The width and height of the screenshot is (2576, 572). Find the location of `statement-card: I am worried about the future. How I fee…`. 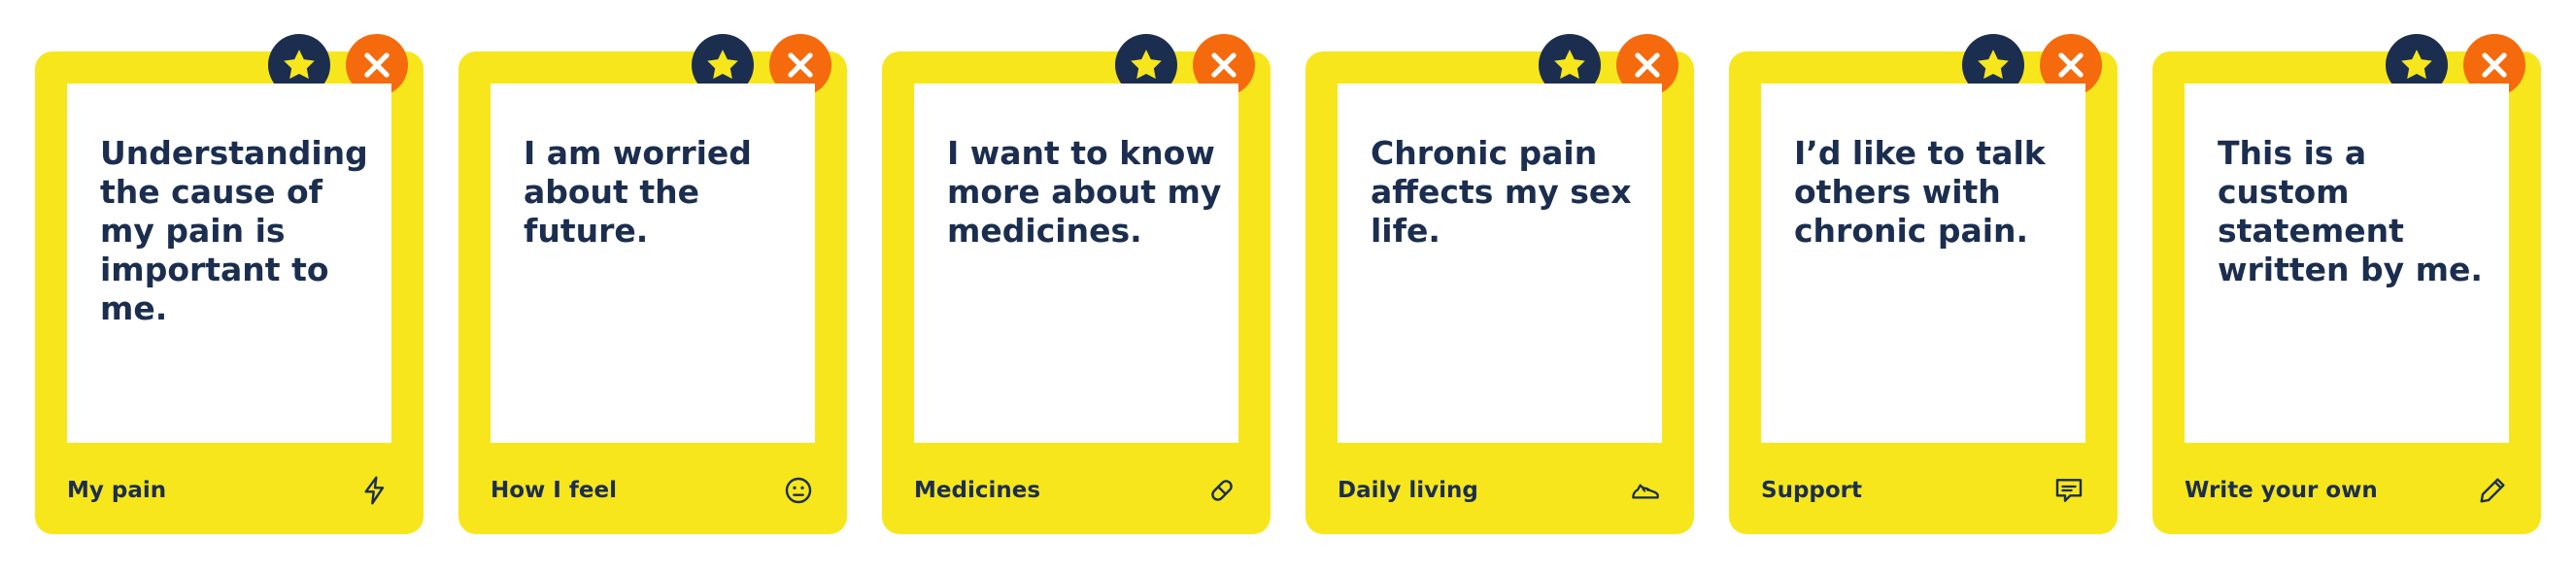

statement-card: I am worried about the future. How I fee… is located at coordinates (652, 284).